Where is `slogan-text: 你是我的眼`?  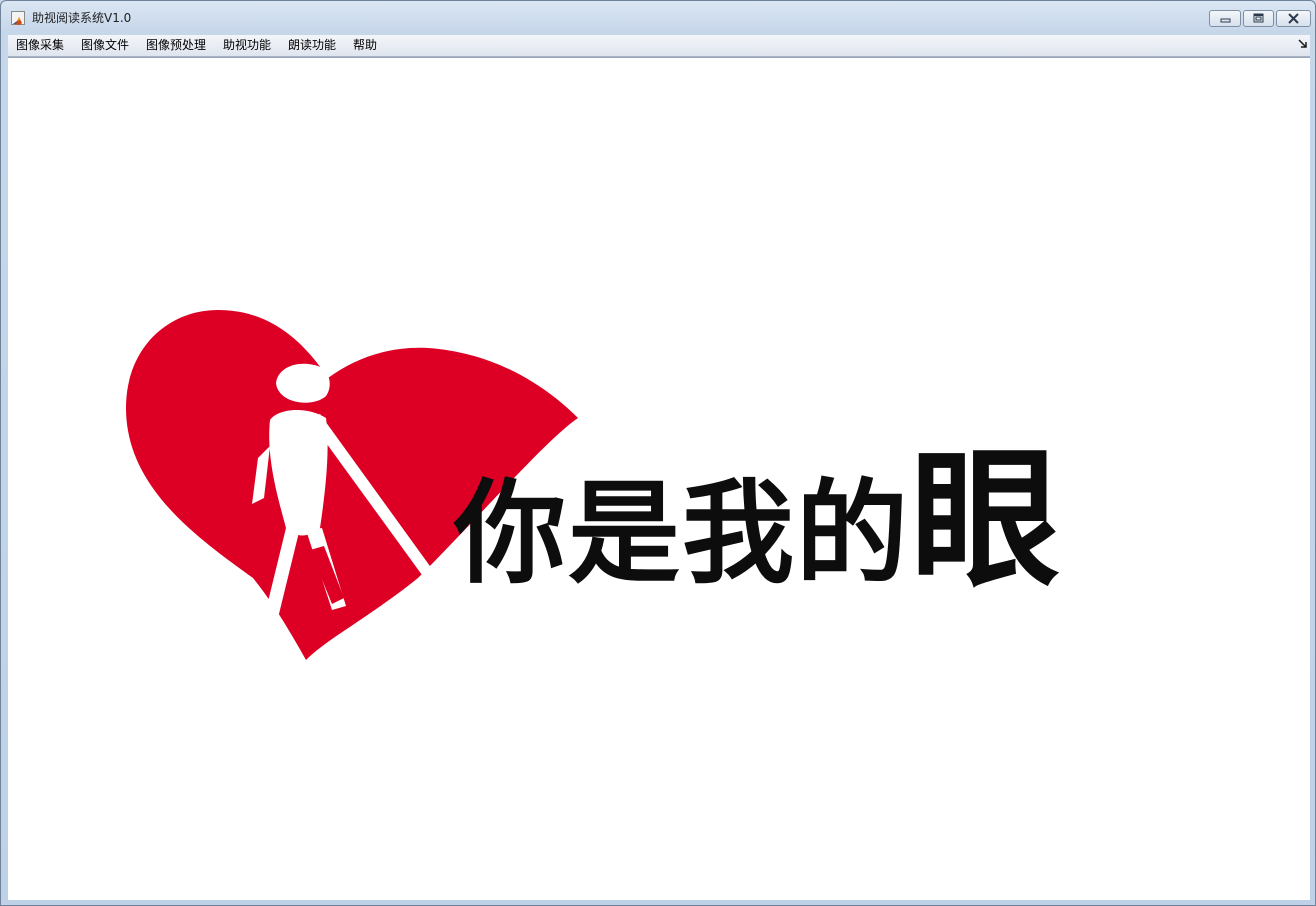 slogan-text: 你是我的眼 is located at coordinates (757, 522).